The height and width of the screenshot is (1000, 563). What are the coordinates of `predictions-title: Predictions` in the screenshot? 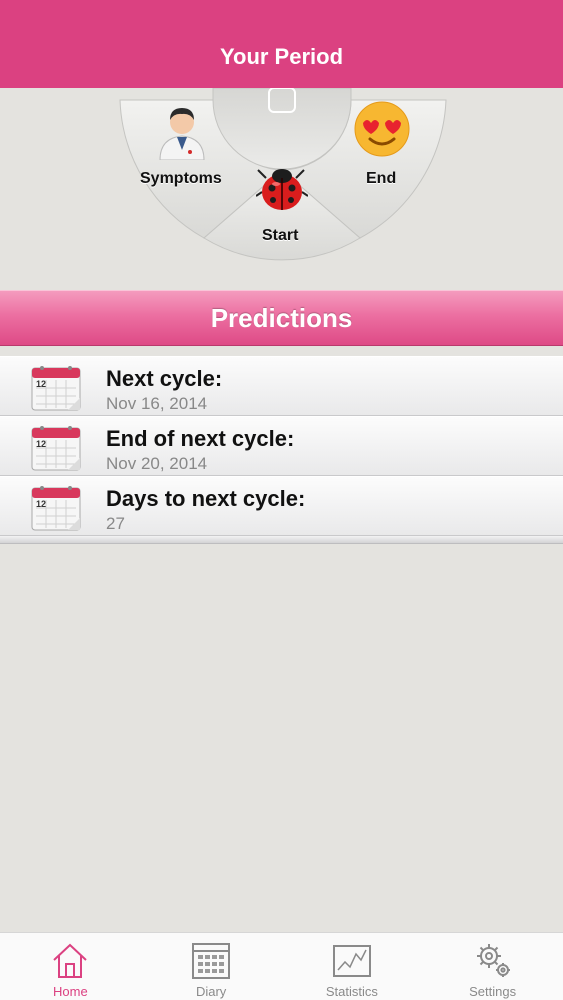 It's located at (281, 317).